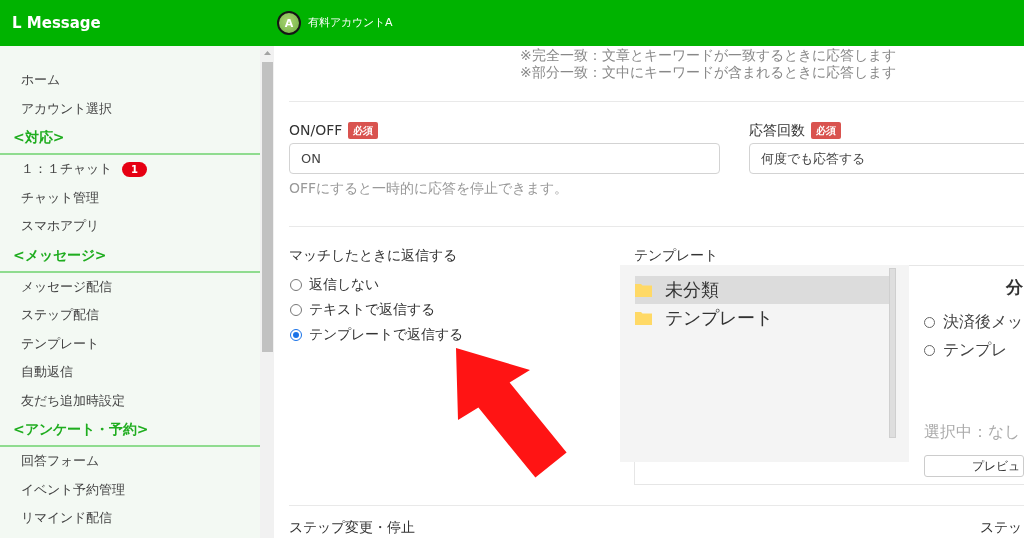  Describe the element at coordinates (429, 188) in the screenshot. I see `help-text: OFFにすると一時的に応答を停止できます。` at that location.